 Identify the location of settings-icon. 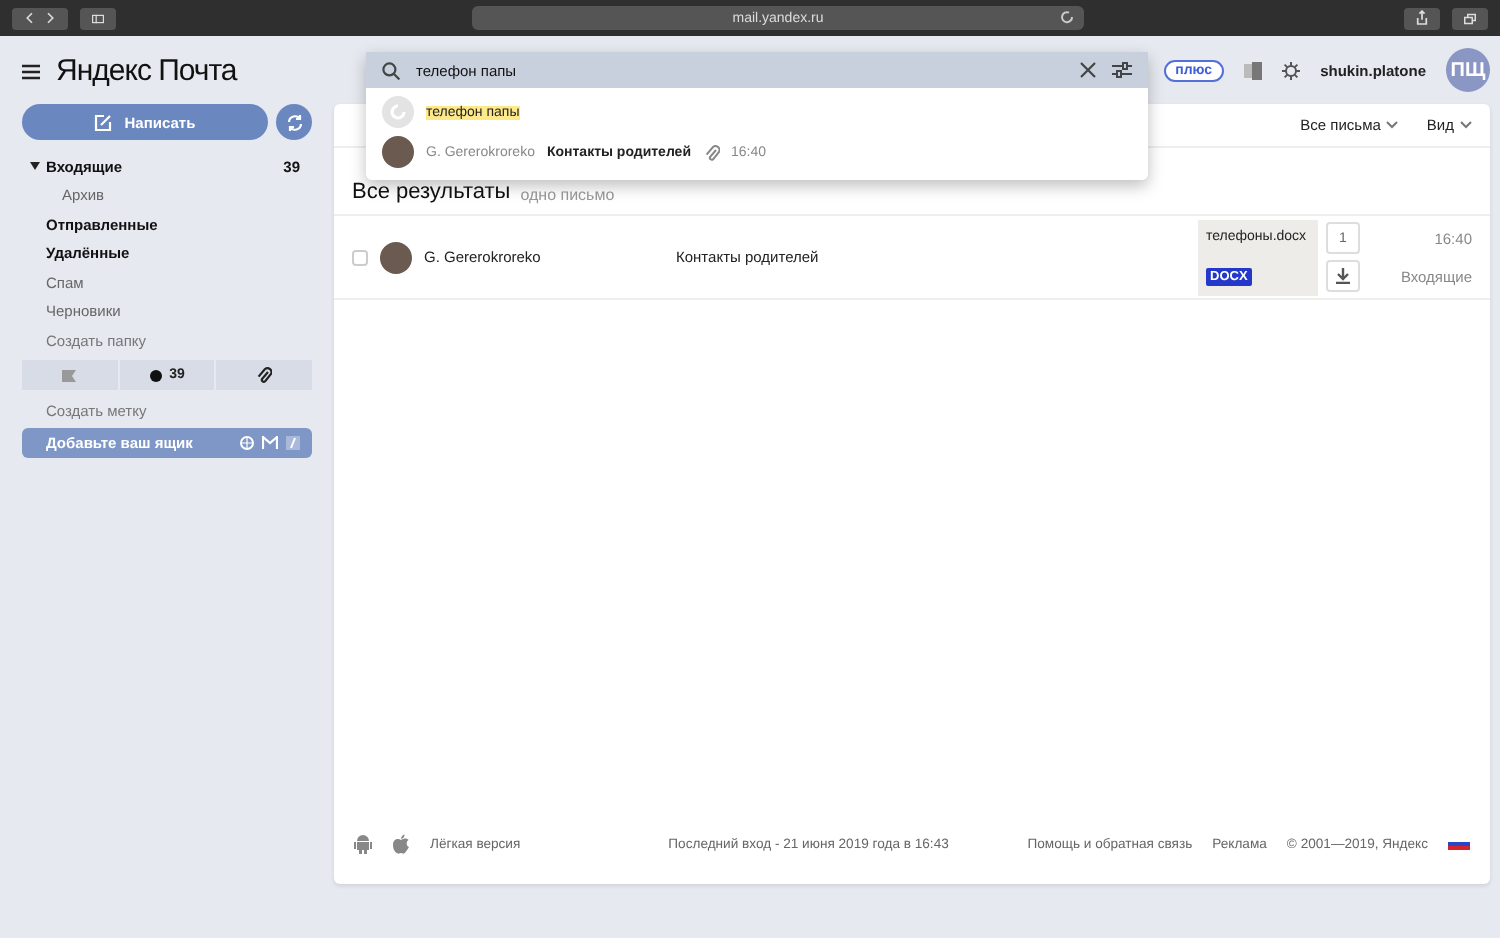
(1291, 70).